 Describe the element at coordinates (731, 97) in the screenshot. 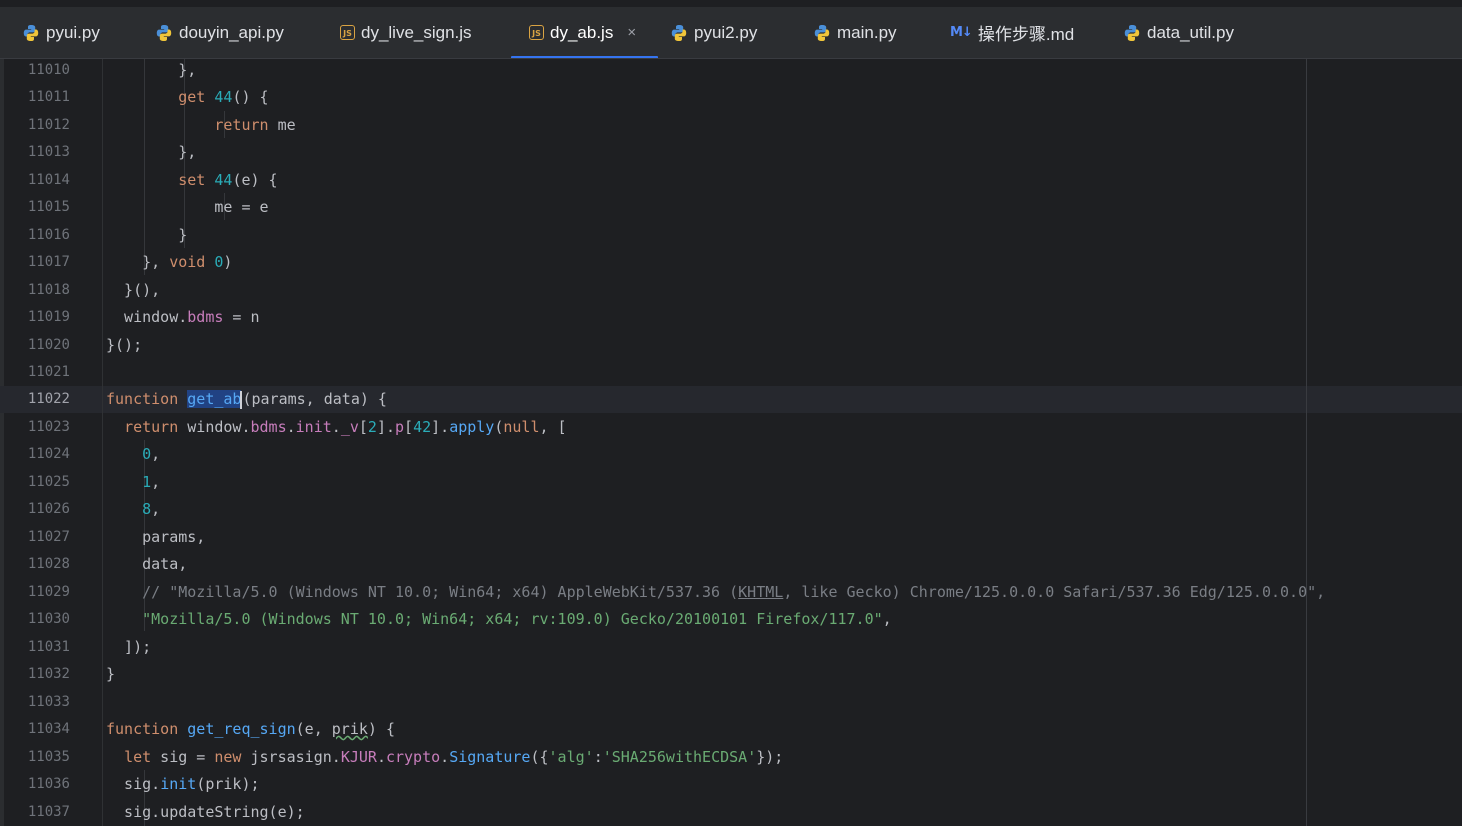

I see `code-line: 11011 get 44() {` at that location.